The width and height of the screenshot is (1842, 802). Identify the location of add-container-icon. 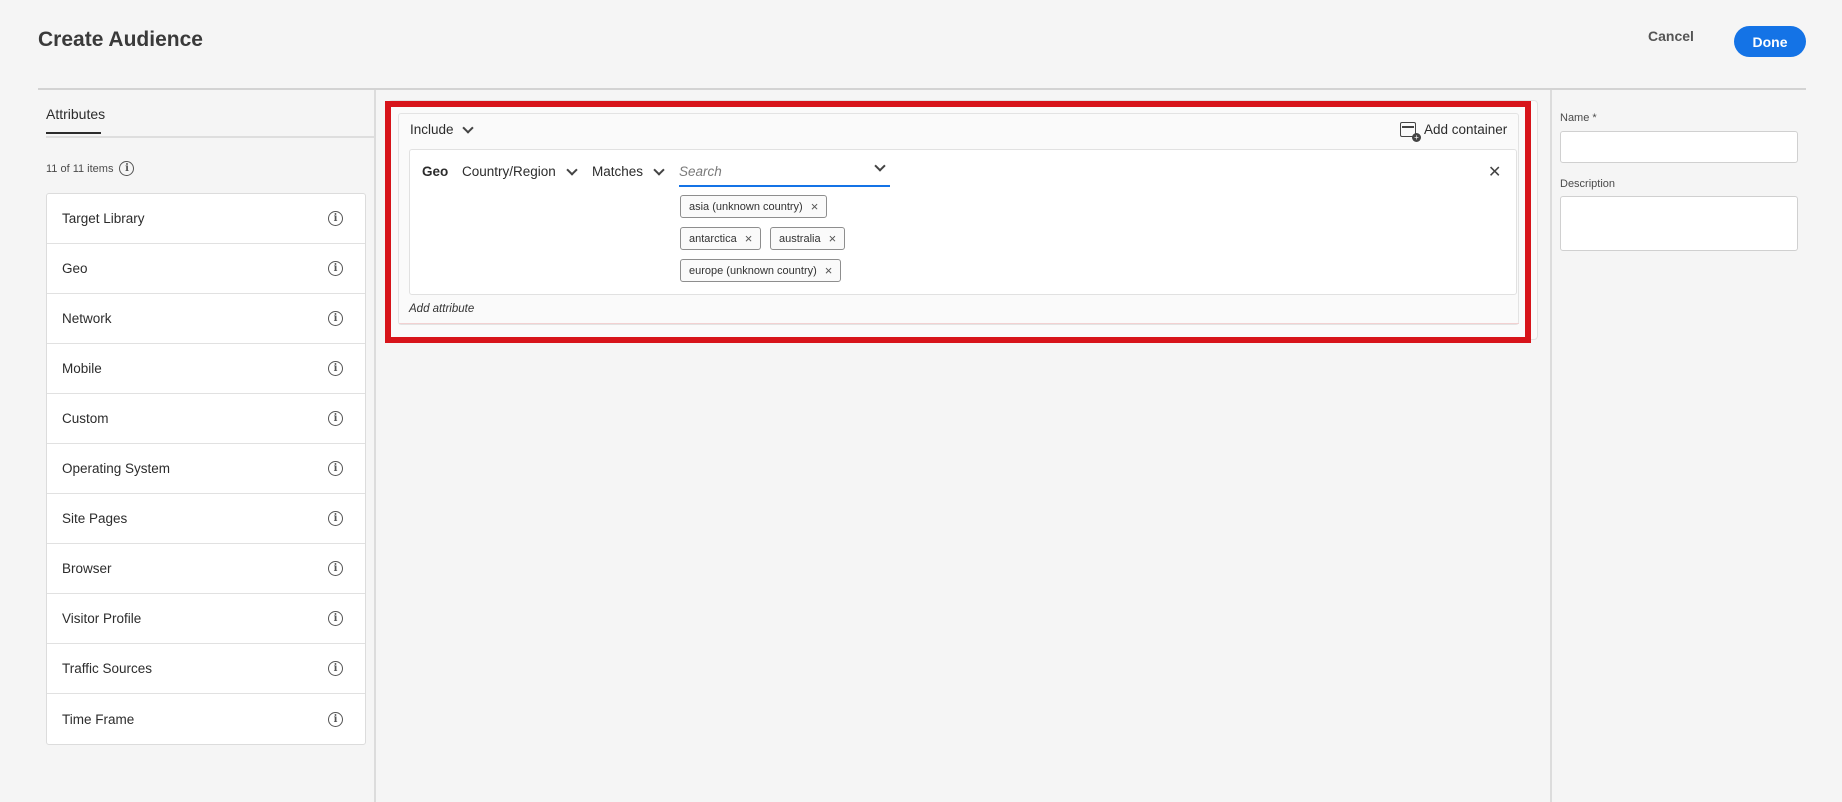
(1410, 132).